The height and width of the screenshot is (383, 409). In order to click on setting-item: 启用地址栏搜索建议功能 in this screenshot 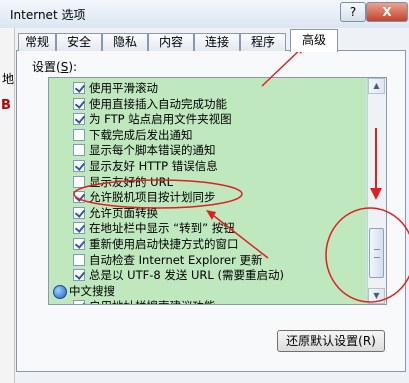, I will do `click(208, 301)`.